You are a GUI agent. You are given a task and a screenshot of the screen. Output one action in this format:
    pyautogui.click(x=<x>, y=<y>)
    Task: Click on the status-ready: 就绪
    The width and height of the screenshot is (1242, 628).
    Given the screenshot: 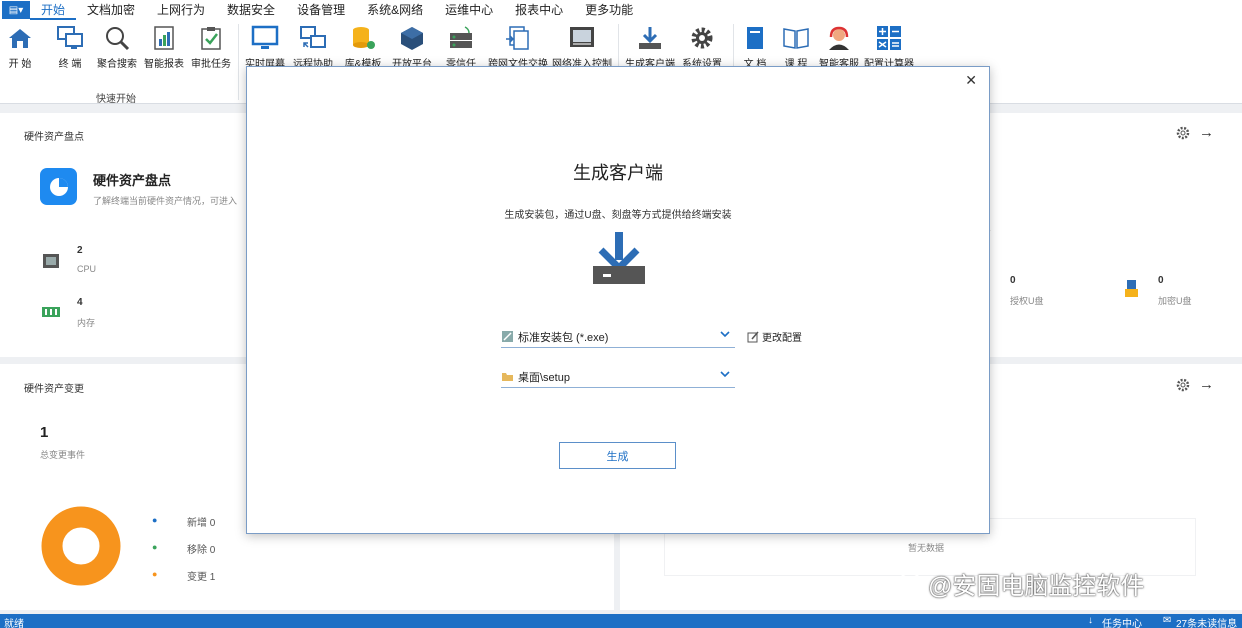 What is the action you would take?
    pyautogui.click(x=14, y=623)
    